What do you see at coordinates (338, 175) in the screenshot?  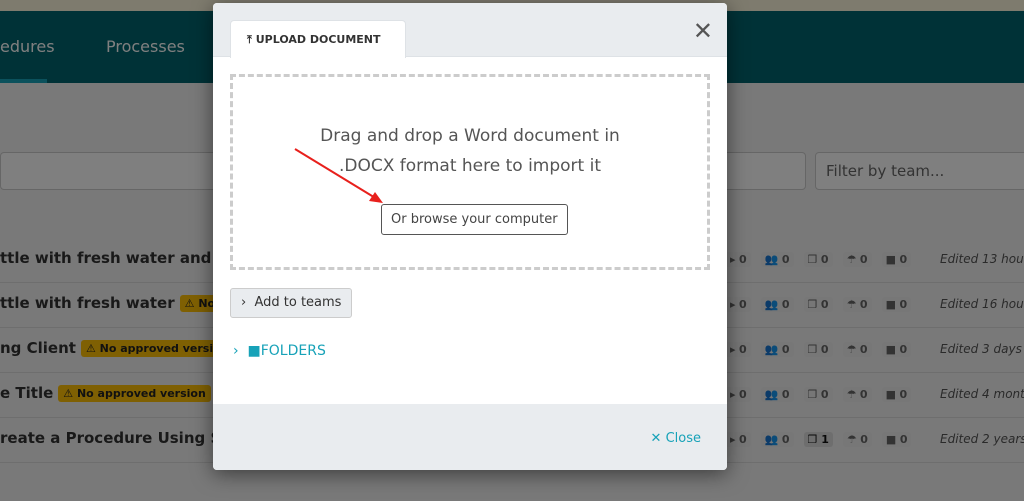 I see `red-arrow-annotation` at bounding box center [338, 175].